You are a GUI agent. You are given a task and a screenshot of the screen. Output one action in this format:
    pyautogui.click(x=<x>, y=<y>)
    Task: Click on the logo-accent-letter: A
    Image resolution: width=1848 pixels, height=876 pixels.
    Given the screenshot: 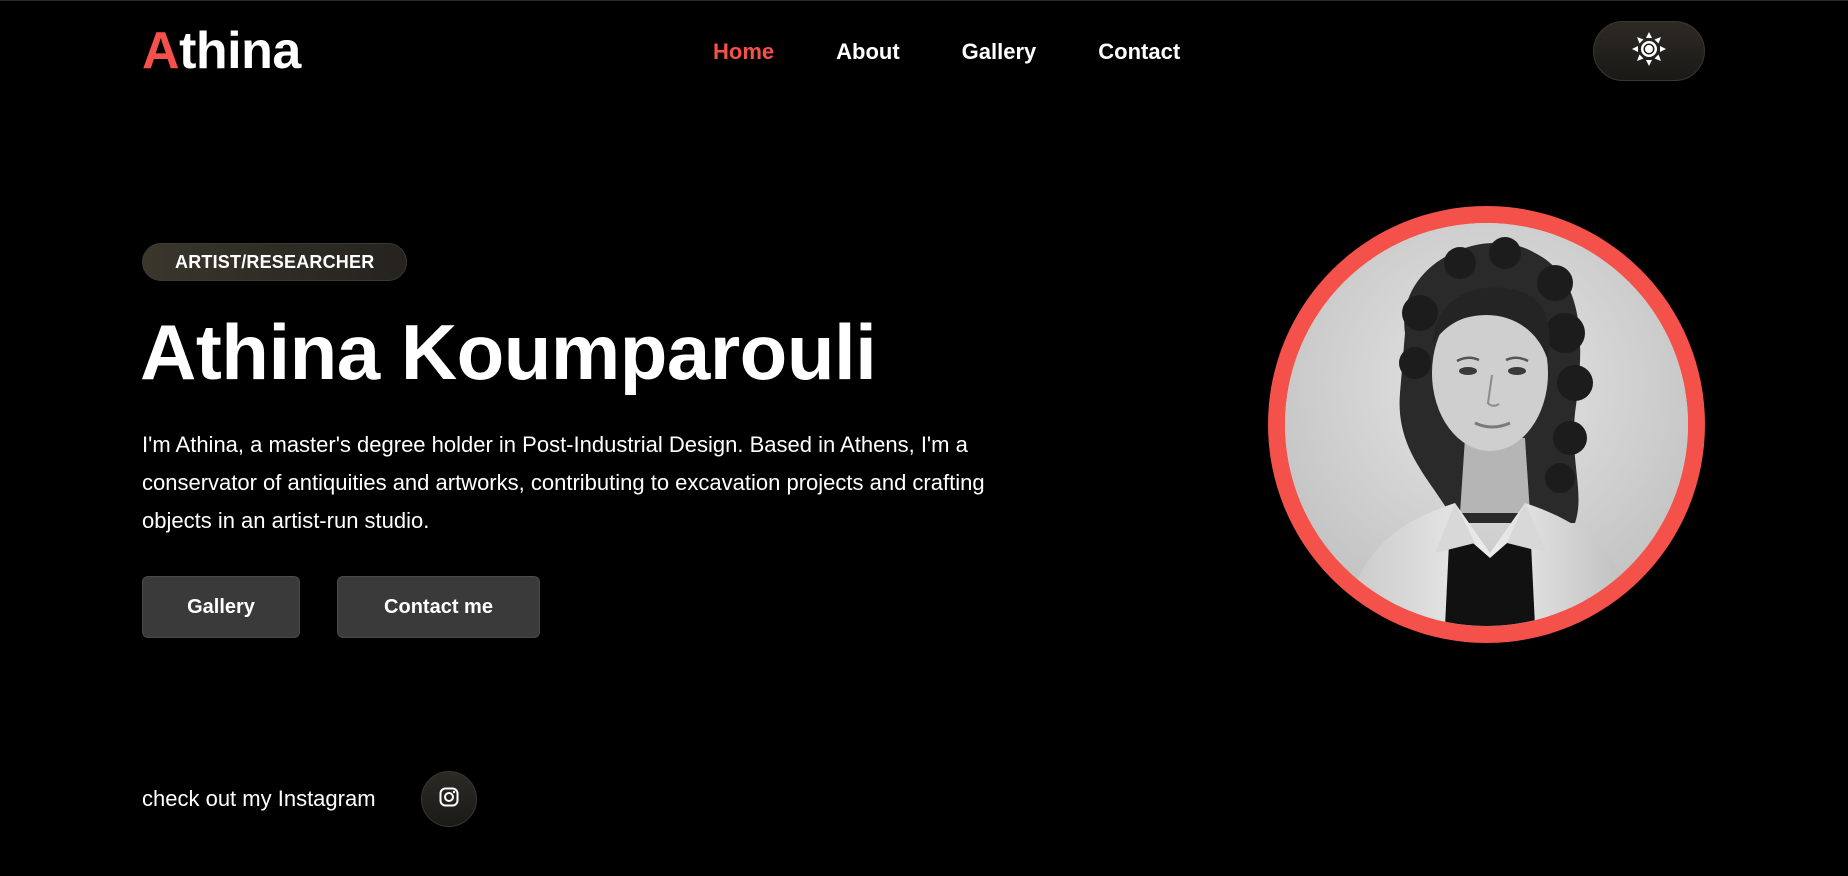 What is the action you would take?
    pyautogui.click(x=161, y=51)
    